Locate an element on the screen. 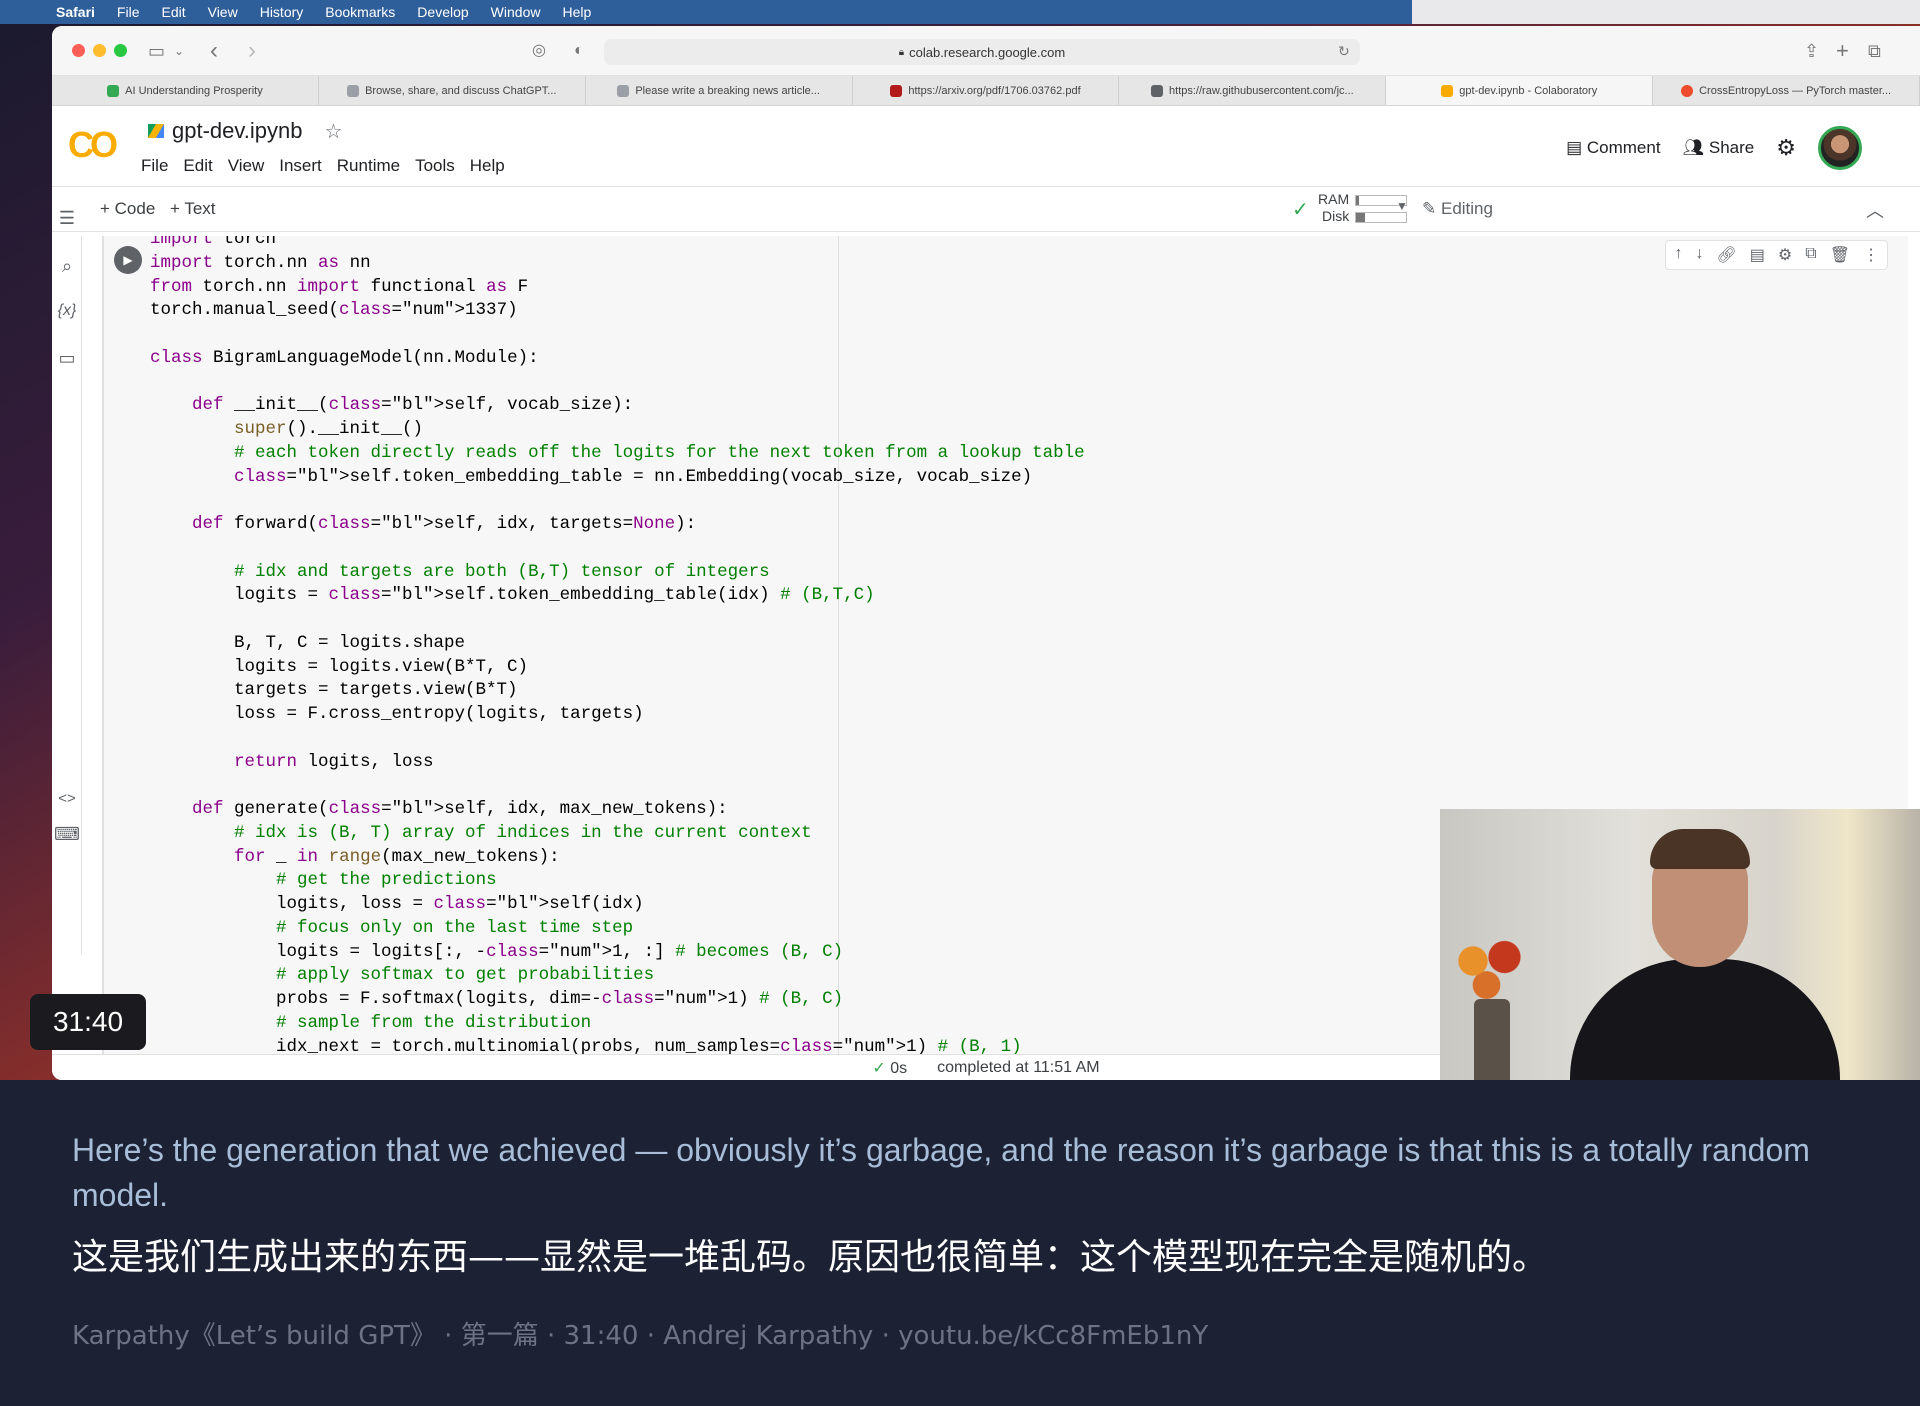 The height and width of the screenshot is (1406, 1920). shield-icon: ◐ is located at coordinates (579, 51).